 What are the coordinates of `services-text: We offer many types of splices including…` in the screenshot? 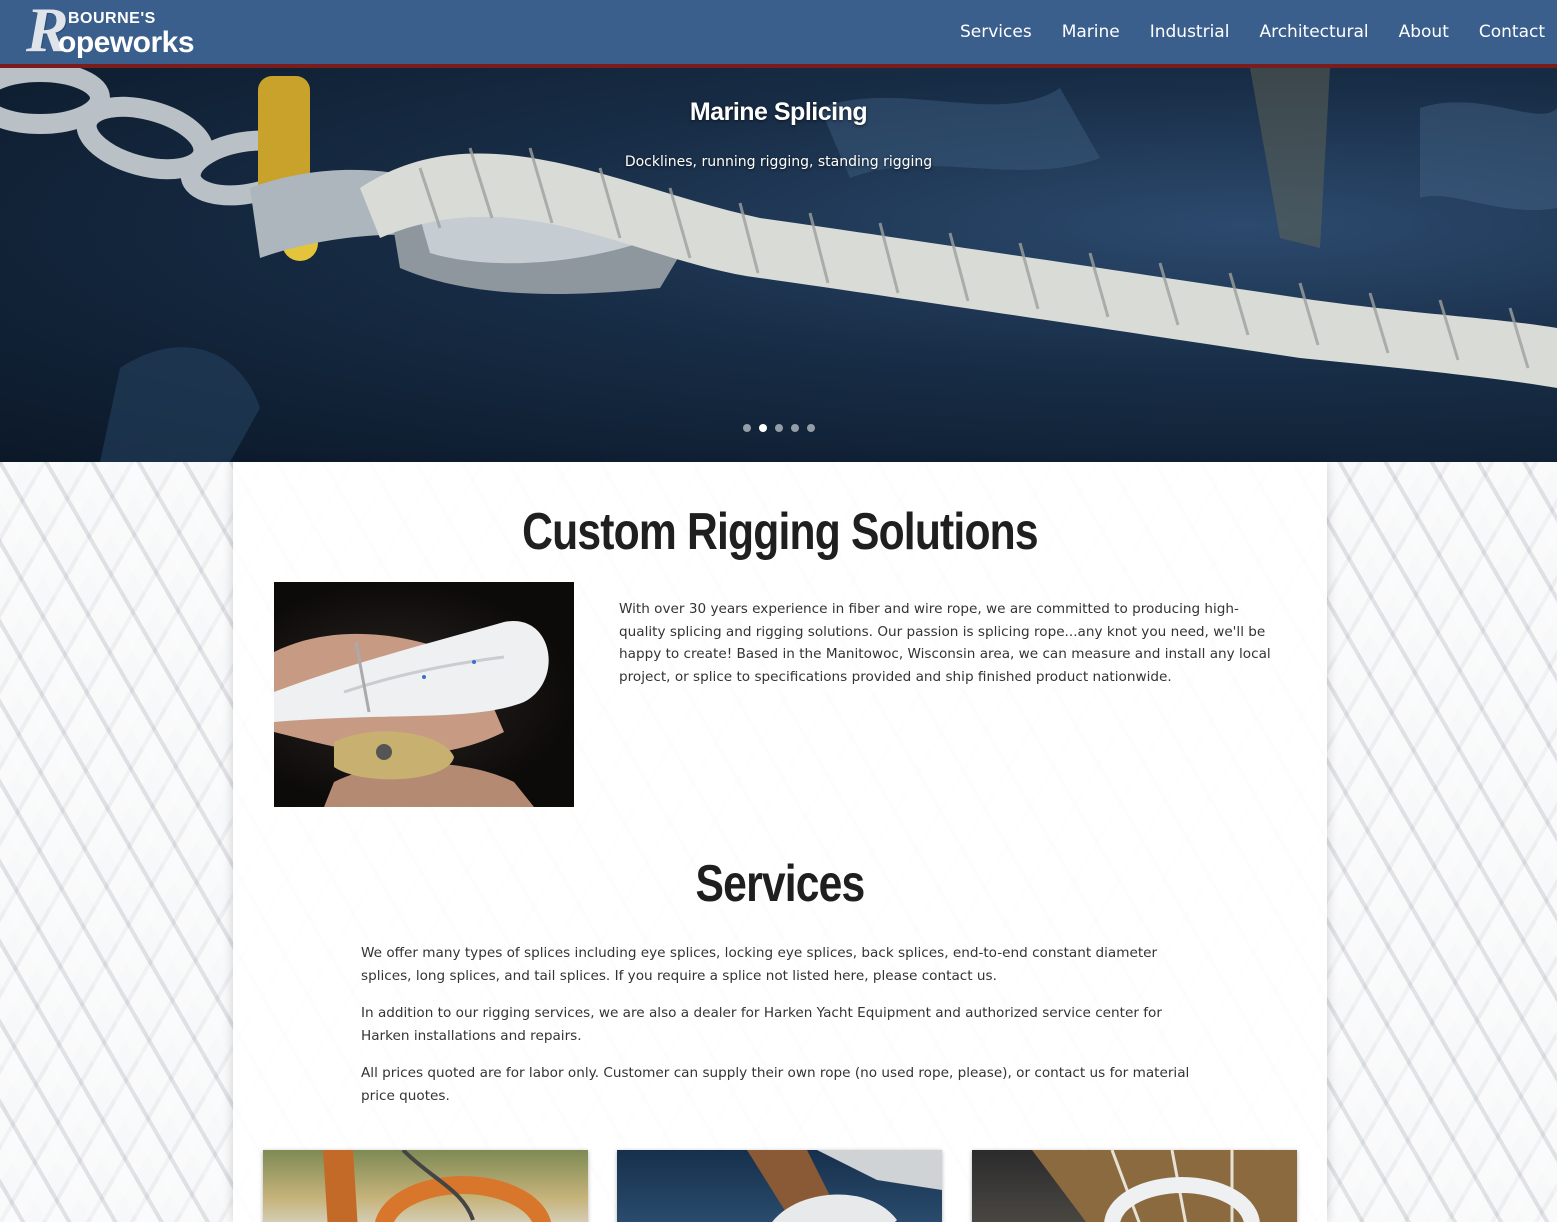 It's located at (781, 1032).